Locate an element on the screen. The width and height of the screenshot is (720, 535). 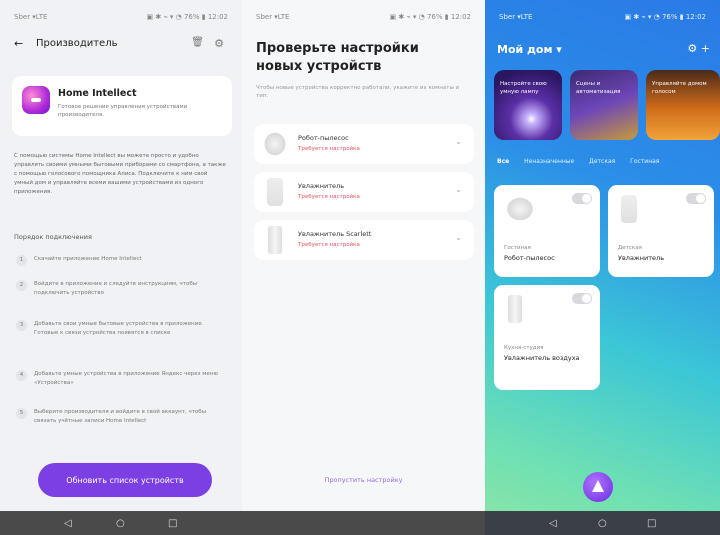
step-number: 3 is located at coordinates (21, 325).